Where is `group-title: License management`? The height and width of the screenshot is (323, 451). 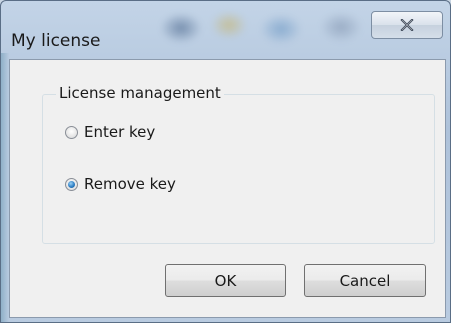
group-title: License management is located at coordinates (140, 93).